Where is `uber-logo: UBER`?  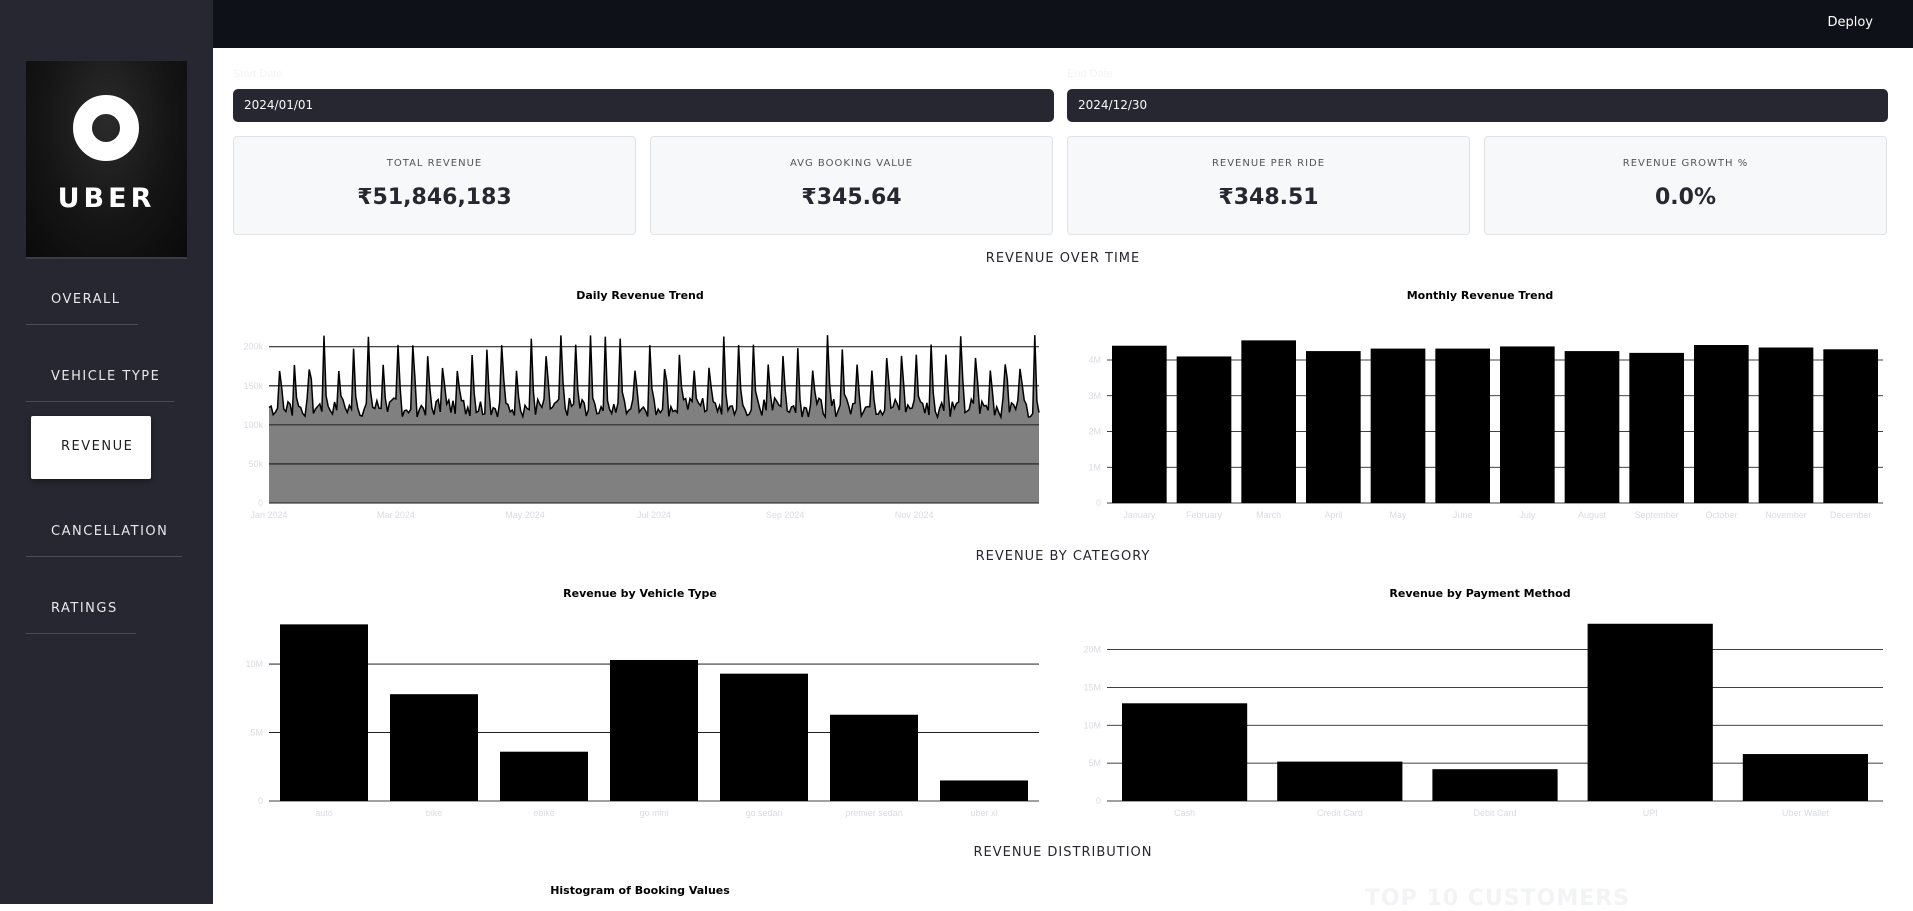
uber-logo: UBER is located at coordinates (106, 160).